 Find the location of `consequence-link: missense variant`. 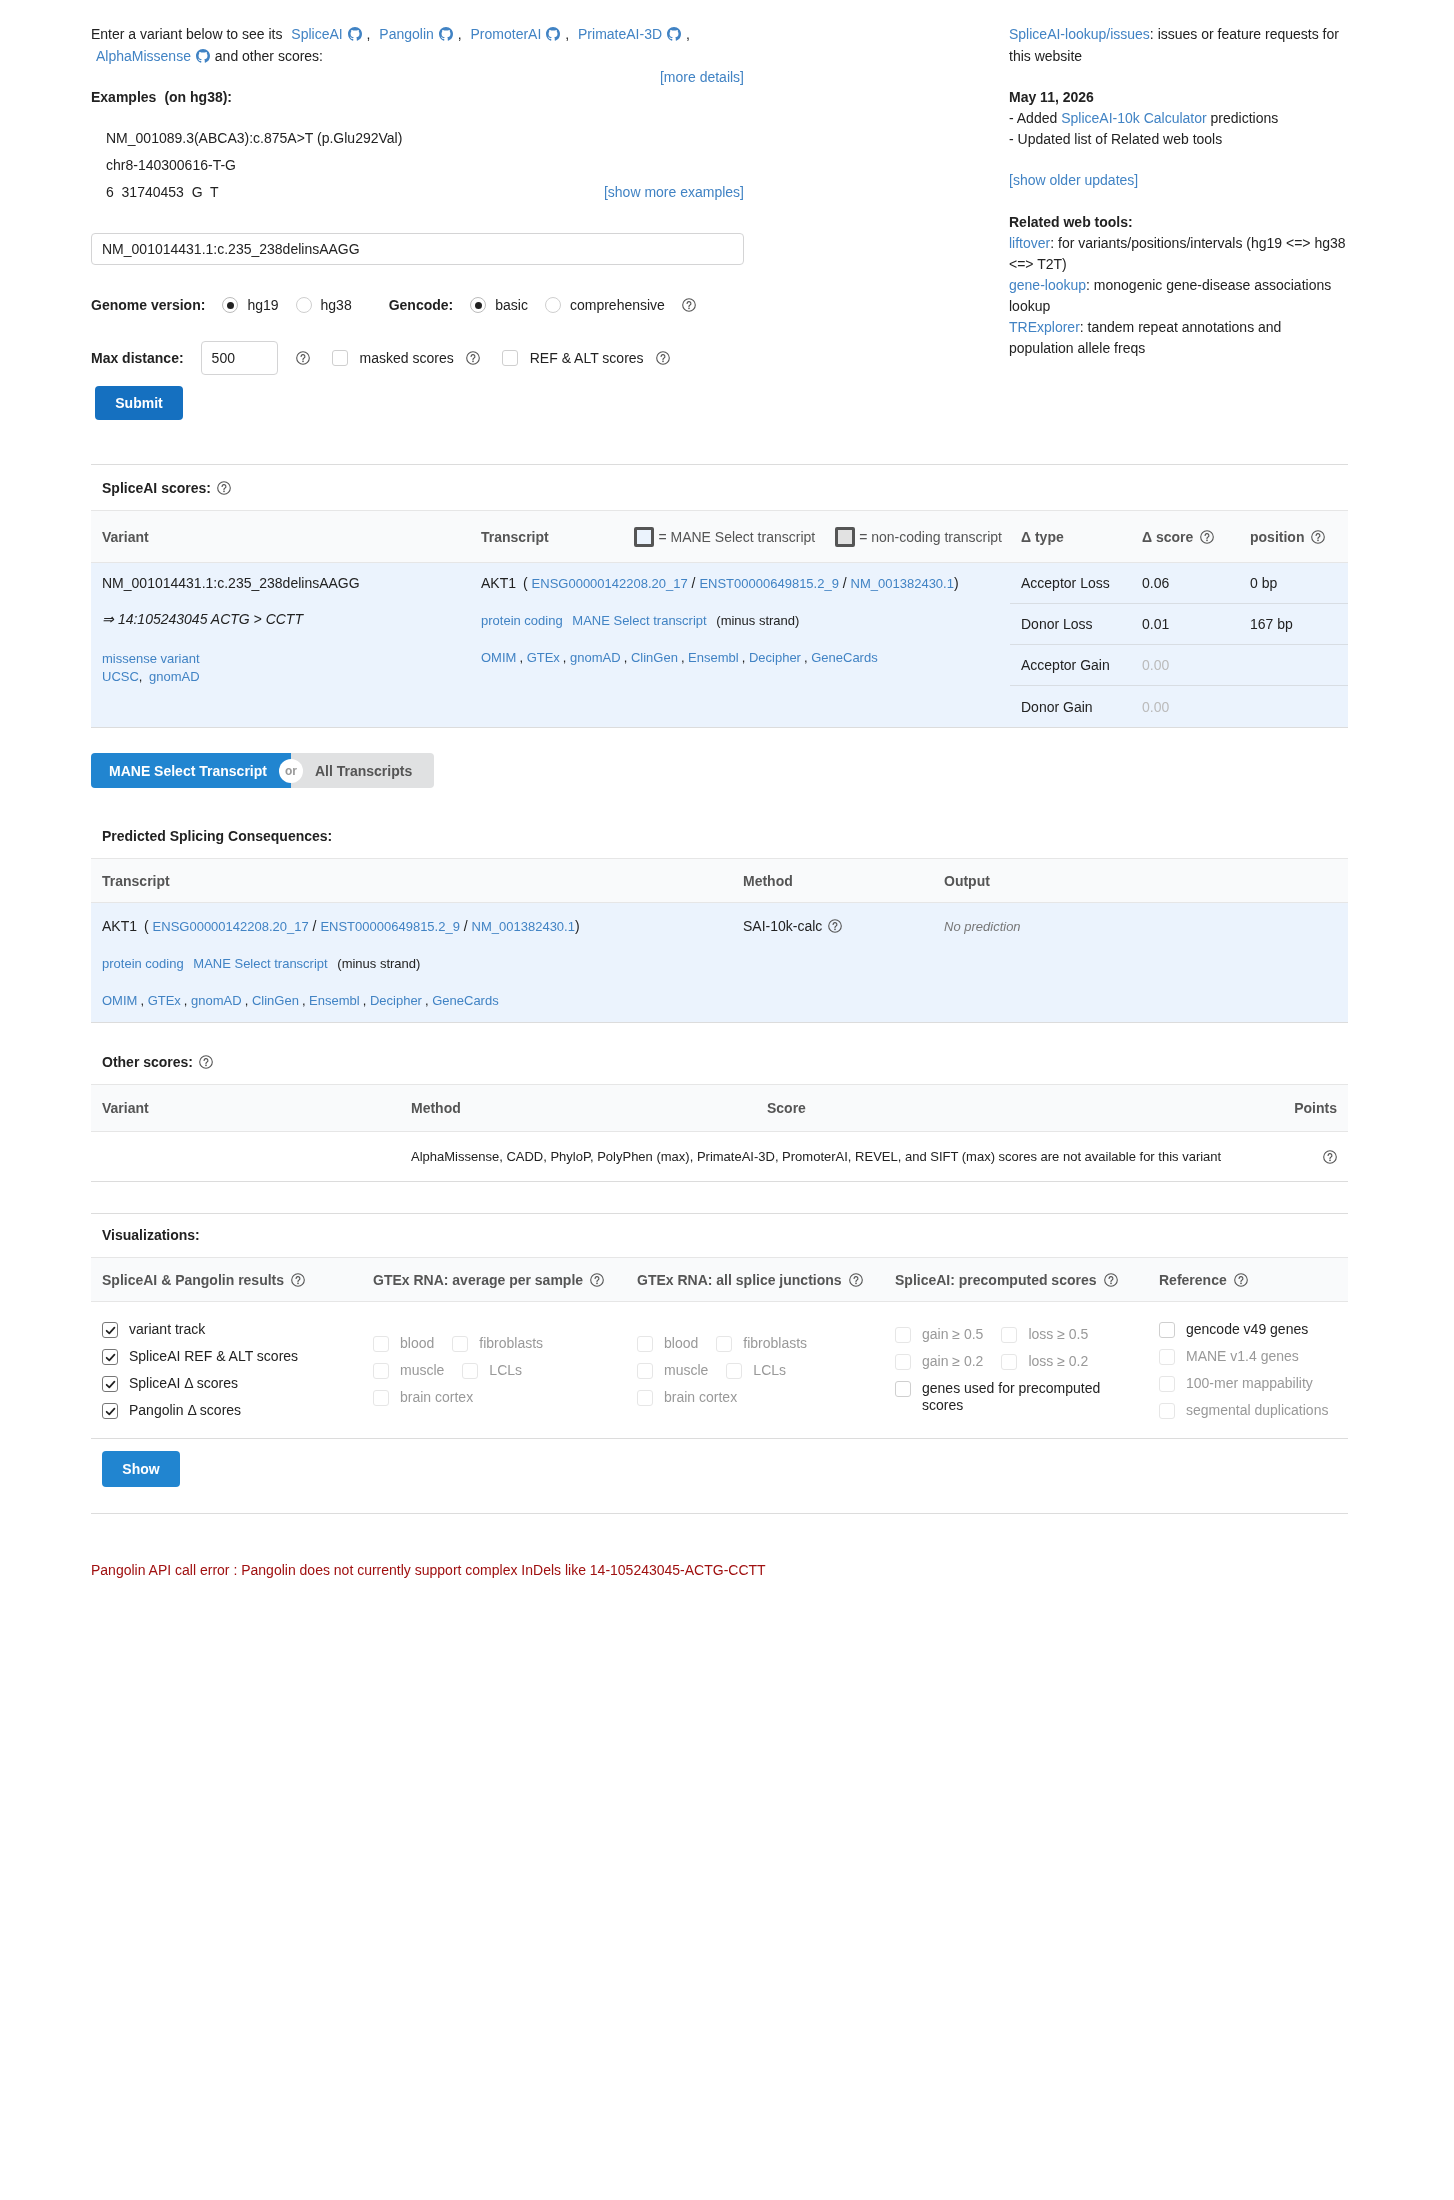

consequence-link: missense variant is located at coordinates (151, 658).